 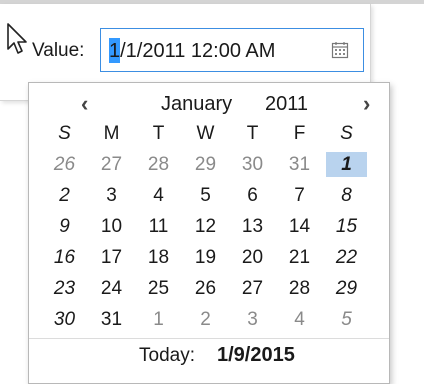 I want to click on day-cell: 11, so click(x=158, y=226).